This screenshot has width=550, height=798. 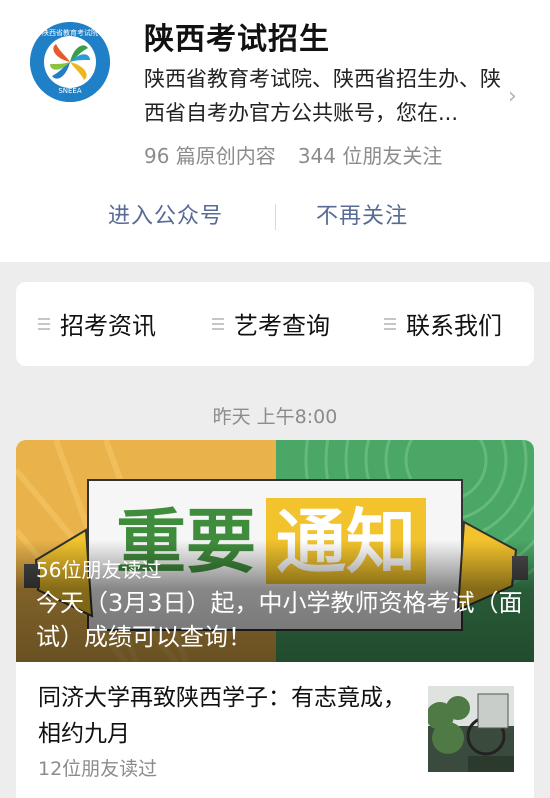 What do you see at coordinates (99, 570) in the screenshot?
I see `main-article-reads: 56位朋友读过` at bounding box center [99, 570].